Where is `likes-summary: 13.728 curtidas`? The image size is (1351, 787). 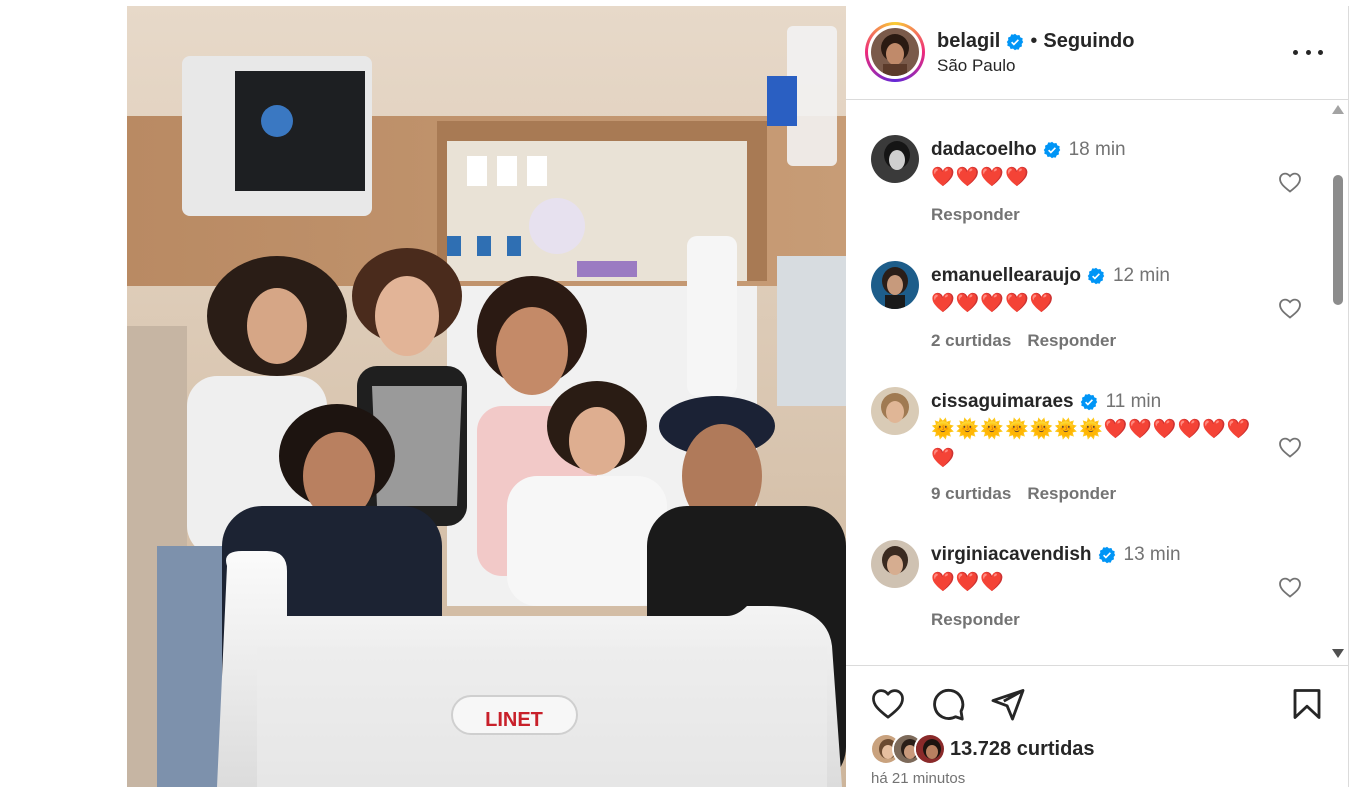
likes-summary: 13.728 curtidas is located at coordinates (982, 749).